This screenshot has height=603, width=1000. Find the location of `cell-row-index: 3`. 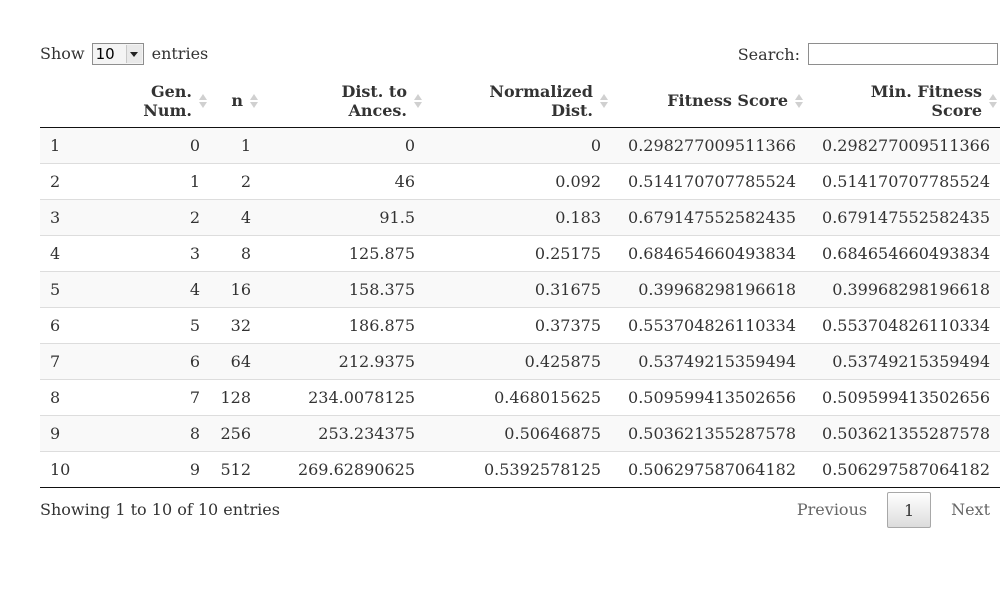

cell-row-index: 3 is located at coordinates (84, 216).